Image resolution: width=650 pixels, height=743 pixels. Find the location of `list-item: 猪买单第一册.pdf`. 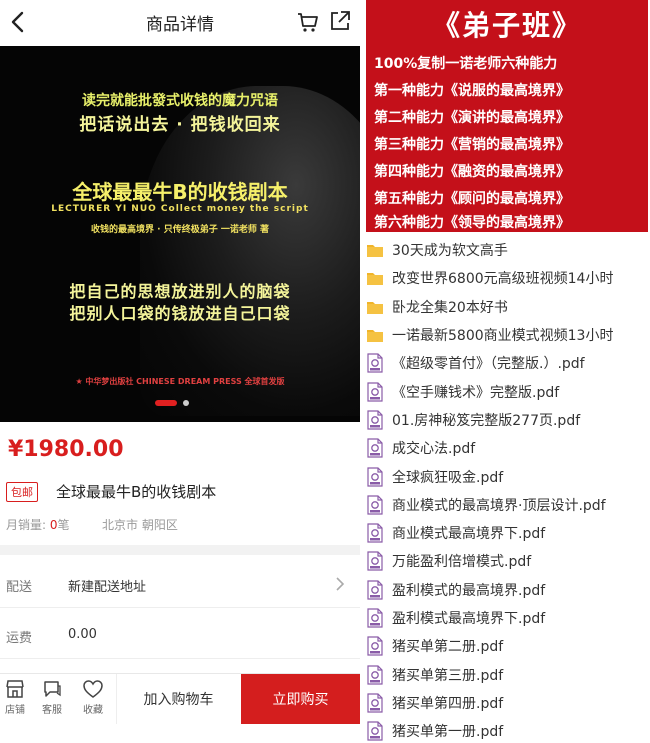

list-item: 猪买单第一册.pdf is located at coordinates (508, 730).